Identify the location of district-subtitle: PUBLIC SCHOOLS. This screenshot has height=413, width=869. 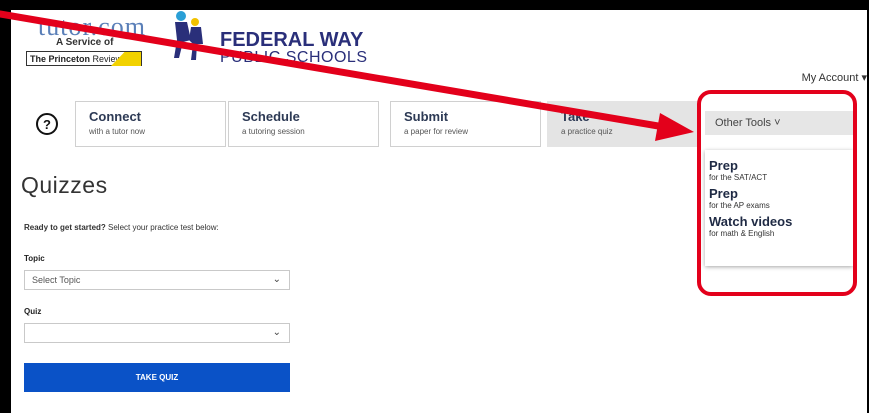
(294, 57).